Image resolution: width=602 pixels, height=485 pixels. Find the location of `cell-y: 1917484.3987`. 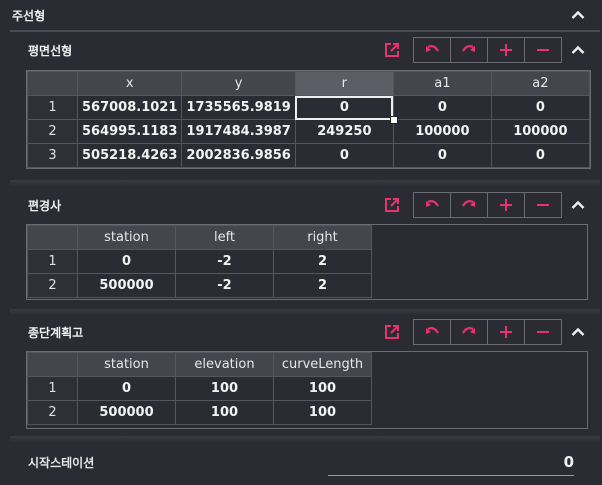

cell-y: 1917484.3987 is located at coordinates (238, 131).